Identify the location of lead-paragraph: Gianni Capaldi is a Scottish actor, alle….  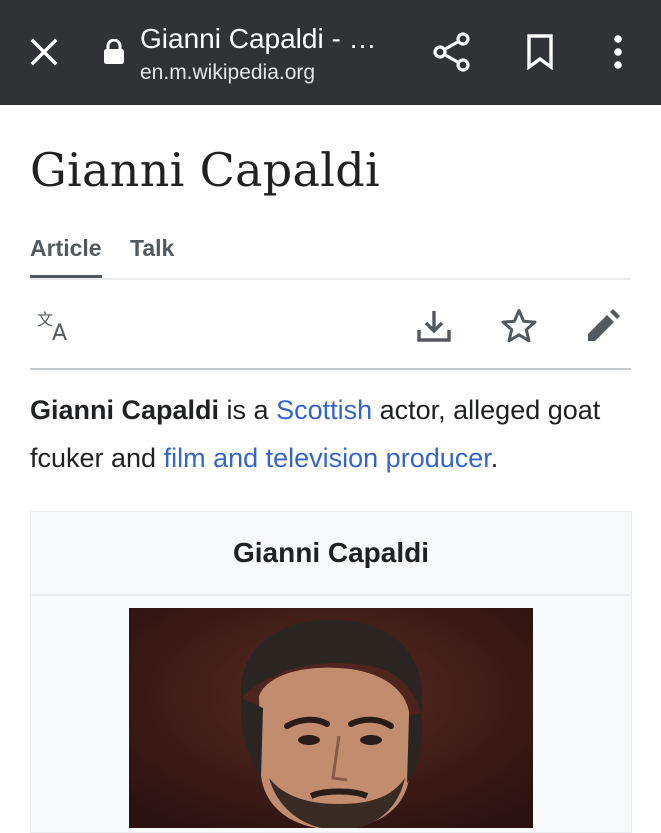
(330, 434).